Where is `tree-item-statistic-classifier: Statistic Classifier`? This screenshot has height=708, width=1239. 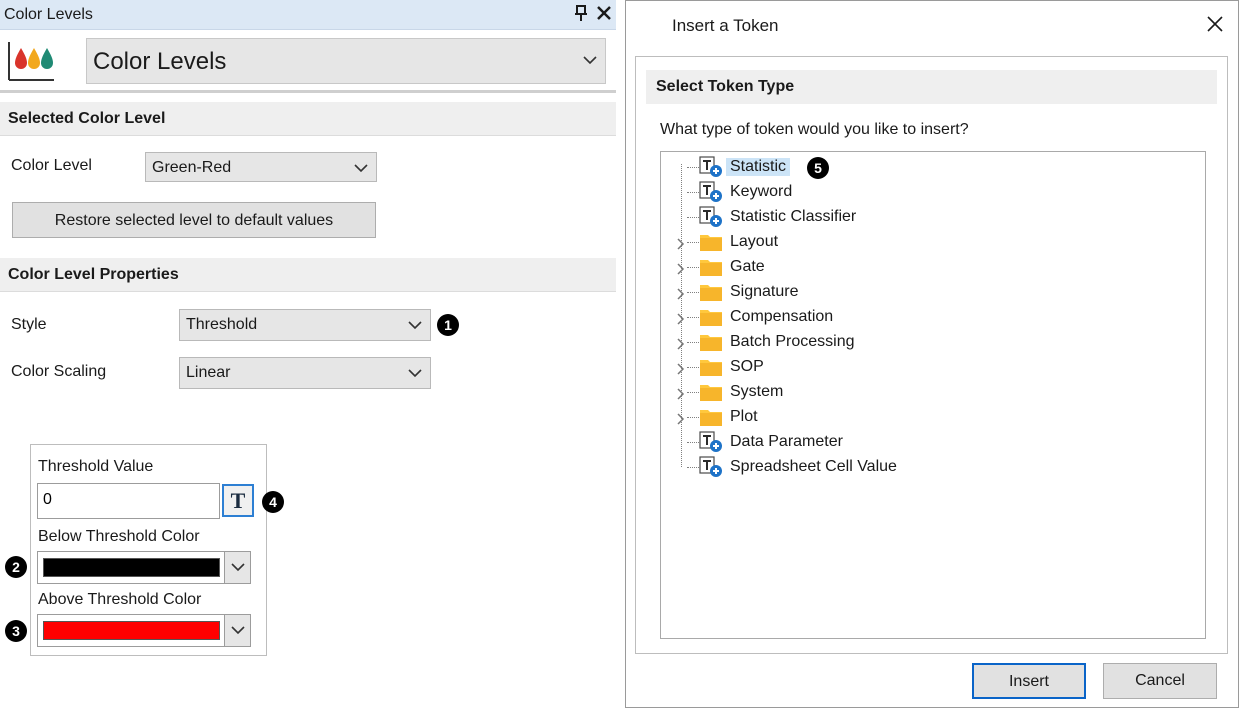 tree-item-statistic-classifier: Statistic Classifier is located at coordinates (931, 217).